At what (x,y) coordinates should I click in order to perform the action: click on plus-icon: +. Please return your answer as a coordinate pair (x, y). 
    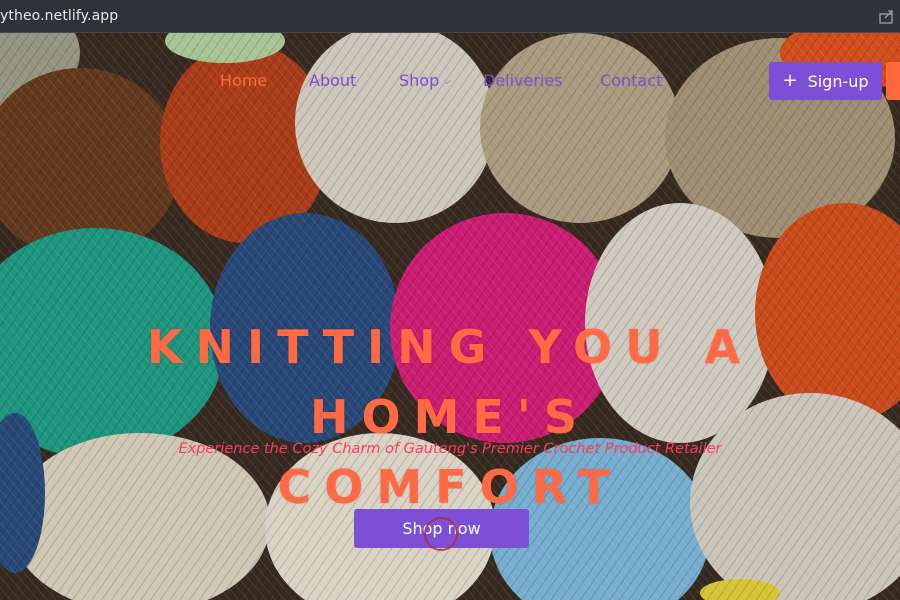
    Looking at the image, I should click on (790, 80).